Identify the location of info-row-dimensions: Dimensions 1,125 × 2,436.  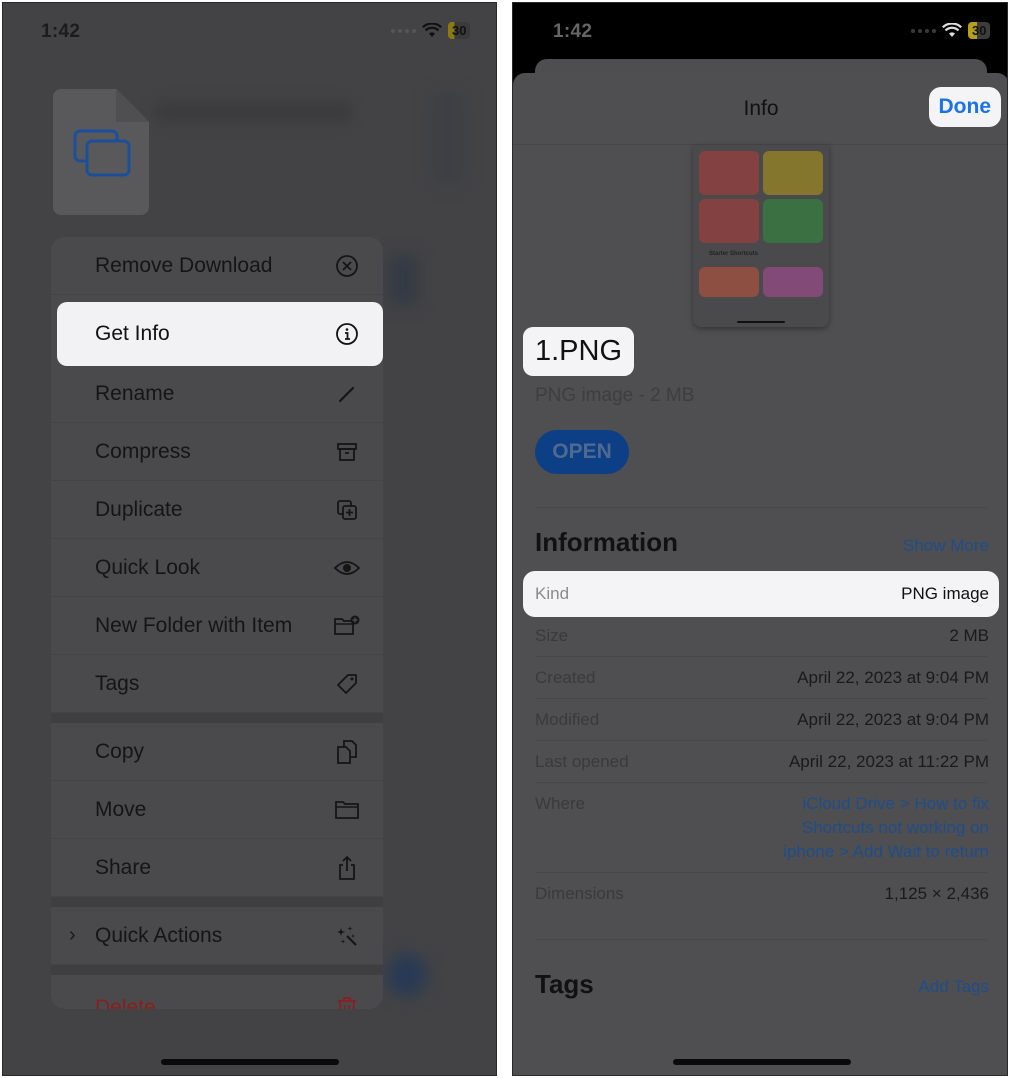
(762, 894).